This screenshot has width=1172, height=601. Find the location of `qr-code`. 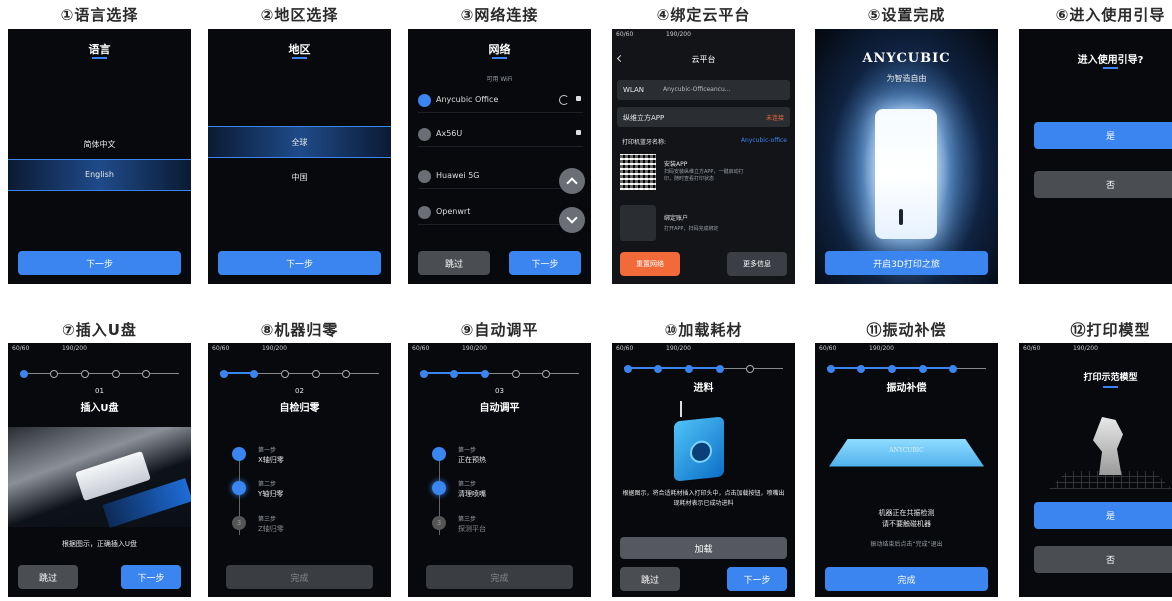

qr-code is located at coordinates (638, 172).